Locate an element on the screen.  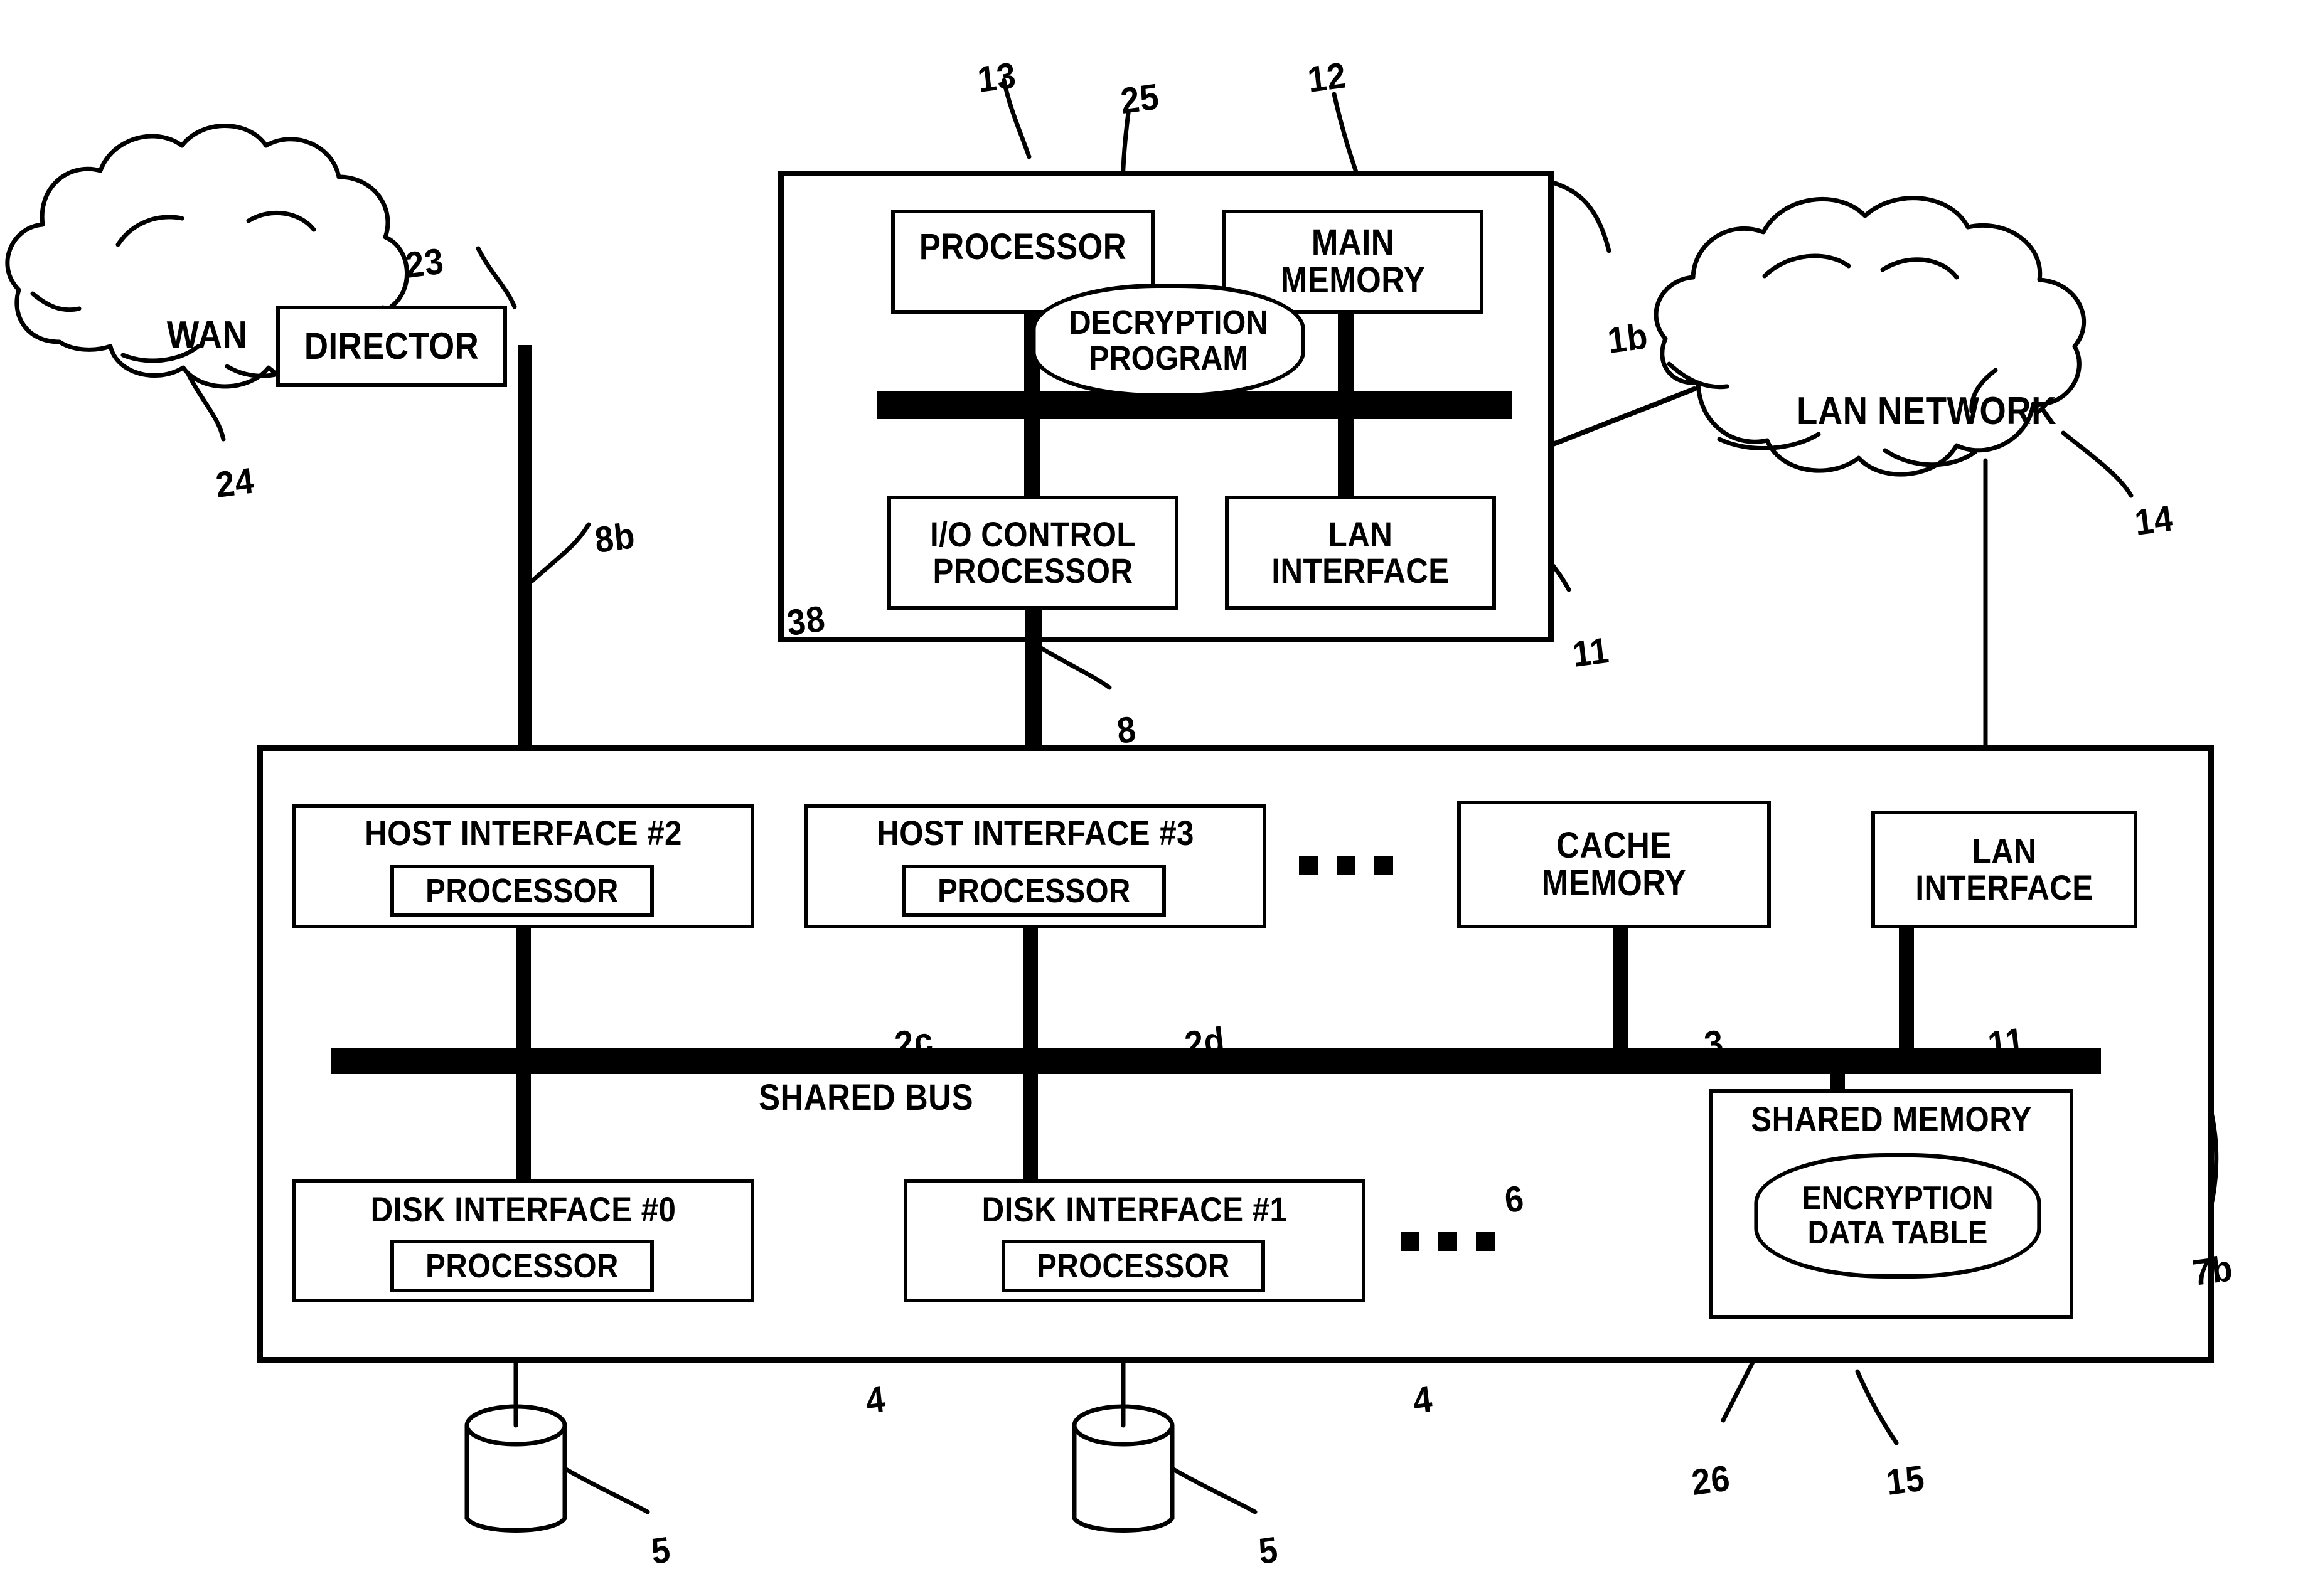
host-interface-2-processor-label: PROCESSOR is located at coordinates (522, 890).